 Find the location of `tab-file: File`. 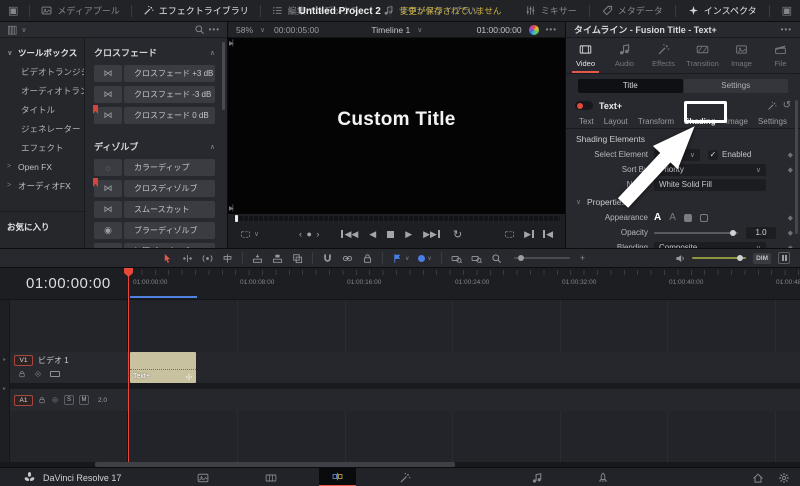

tab-file: File is located at coordinates (780, 55).